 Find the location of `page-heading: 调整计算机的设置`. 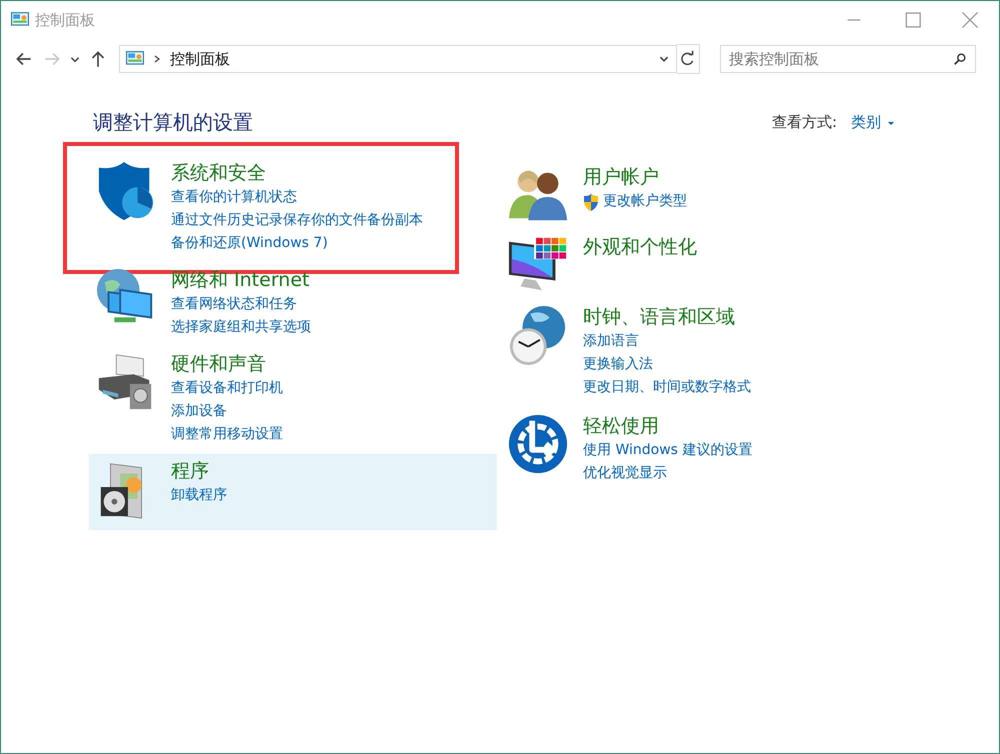

page-heading: 调整计算机的设置 is located at coordinates (173, 122).